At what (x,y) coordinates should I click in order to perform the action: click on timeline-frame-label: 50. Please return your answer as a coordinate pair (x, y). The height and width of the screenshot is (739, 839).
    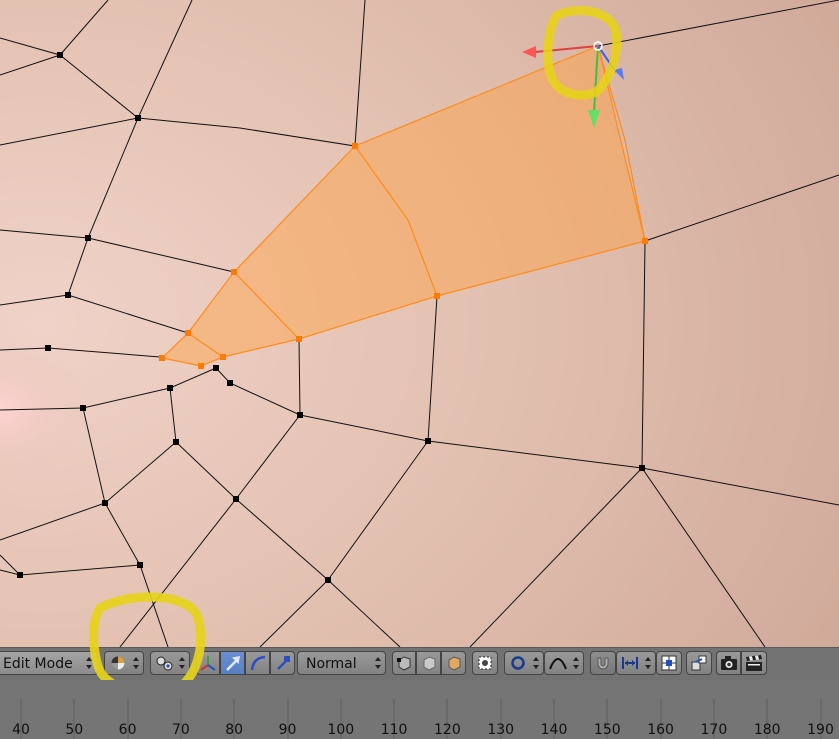
    Looking at the image, I should click on (74, 730).